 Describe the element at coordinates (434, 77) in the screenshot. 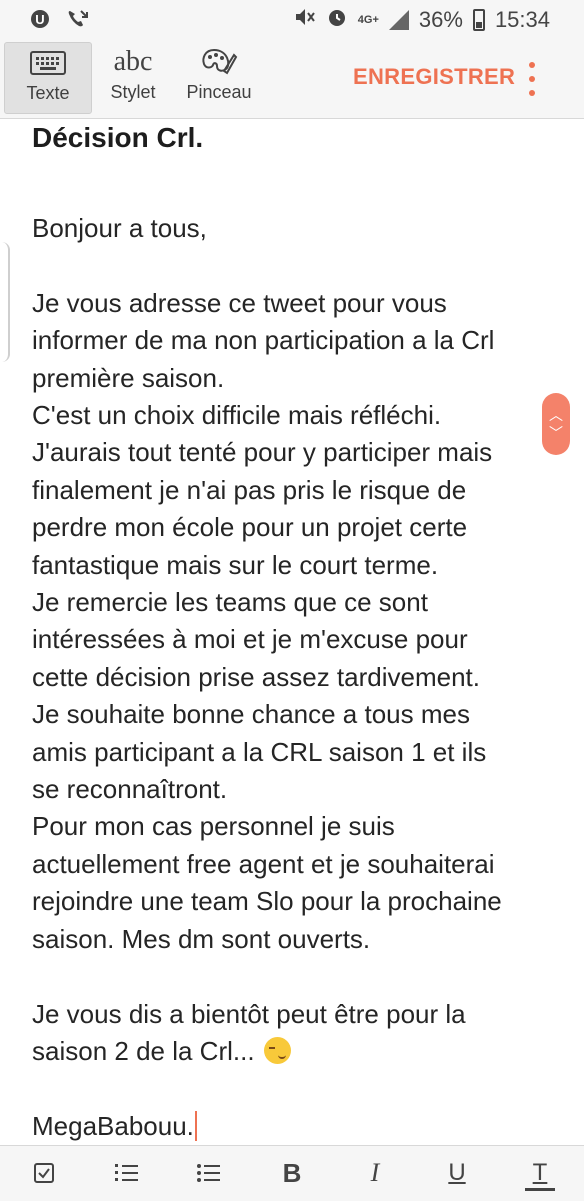

I see `save-button: ENREGISTRER` at that location.